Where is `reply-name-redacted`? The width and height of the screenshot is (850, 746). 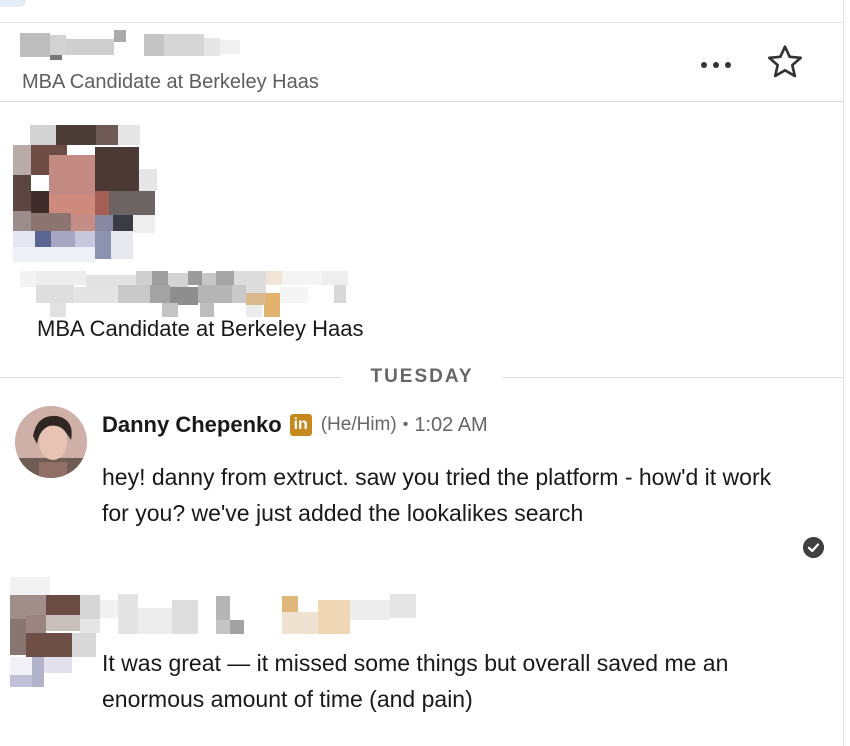 reply-name-redacted is located at coordinates (260, 615).